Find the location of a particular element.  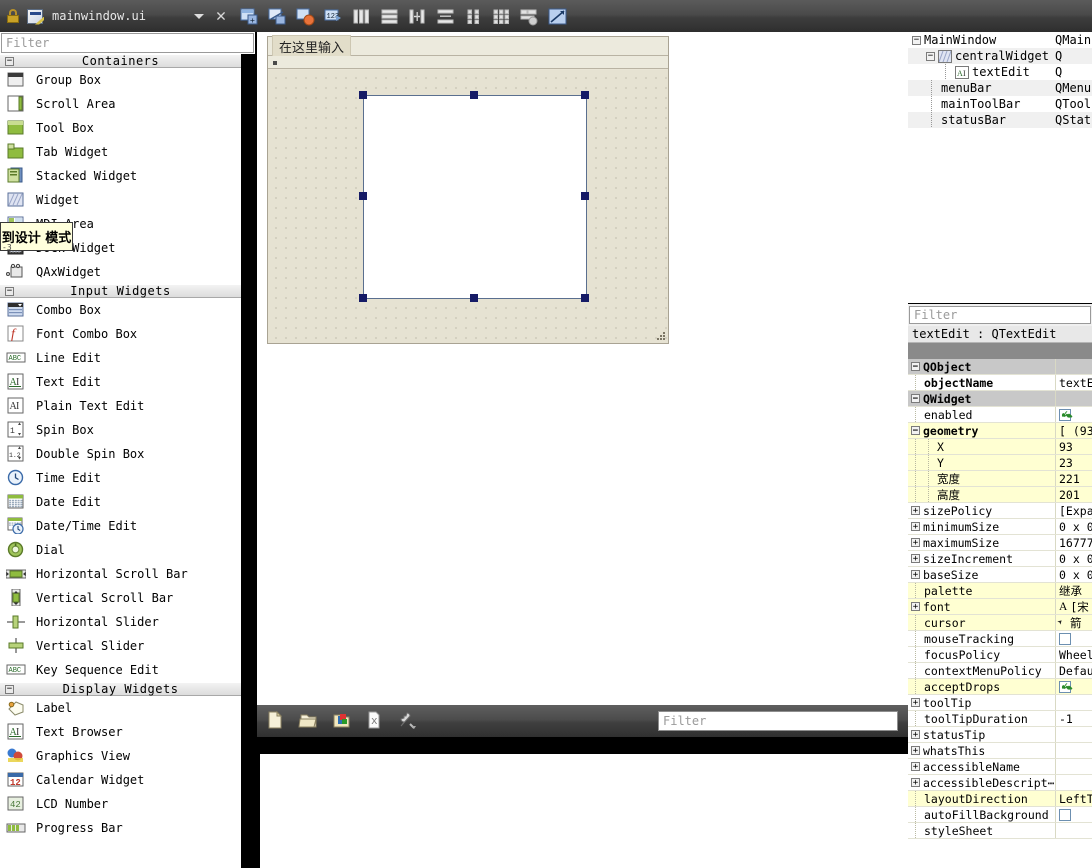

resource-filter-input: Filter is located at coordinates (778, 721).